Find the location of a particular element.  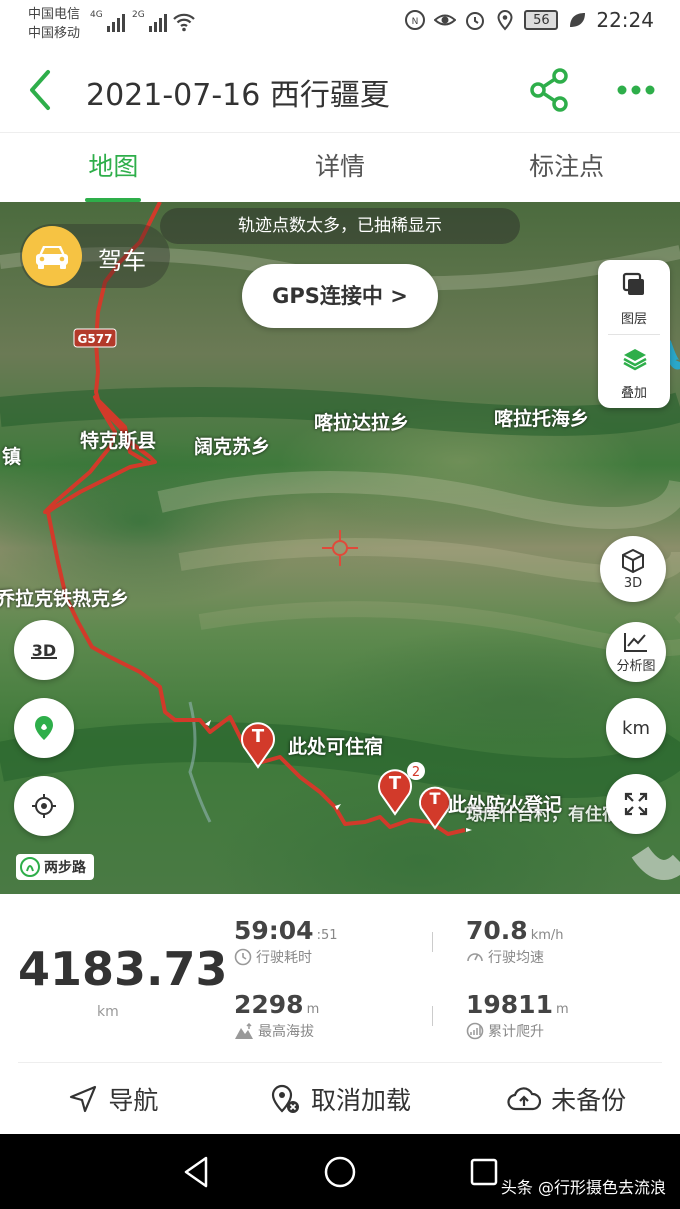

3d-view-button: 3D is located at coordinates (633, 569).